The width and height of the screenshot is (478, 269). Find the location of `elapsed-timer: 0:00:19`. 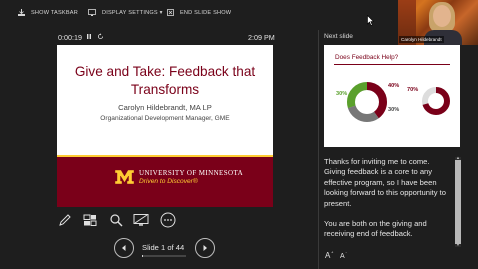

elapsed-timer: 0:00:19 is located at coordinates (70, 37).